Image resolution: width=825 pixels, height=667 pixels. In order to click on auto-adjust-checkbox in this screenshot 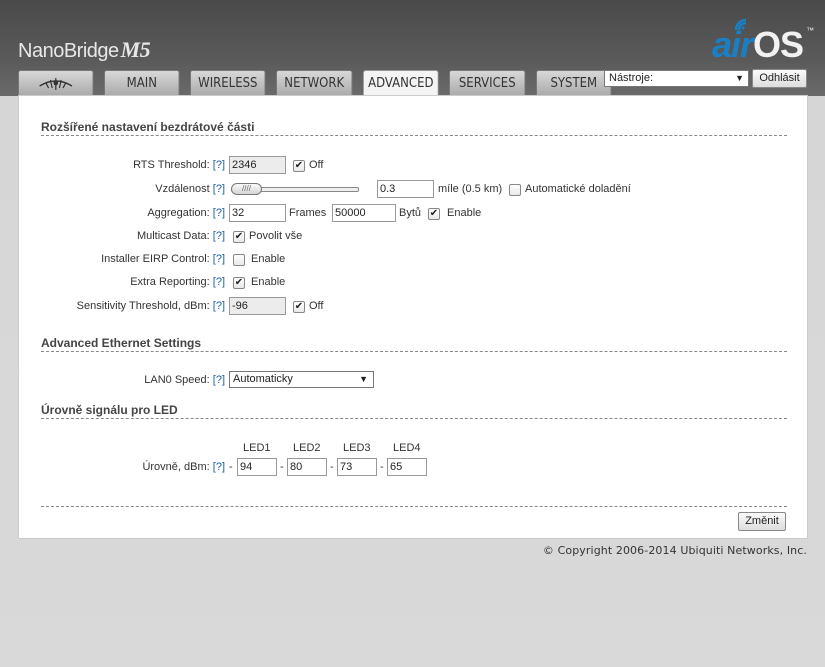, I will do `click(515, 190)`.